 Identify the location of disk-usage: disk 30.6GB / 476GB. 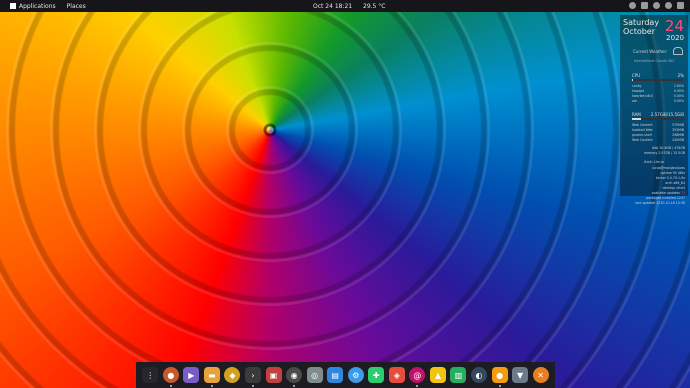
(668, 148).